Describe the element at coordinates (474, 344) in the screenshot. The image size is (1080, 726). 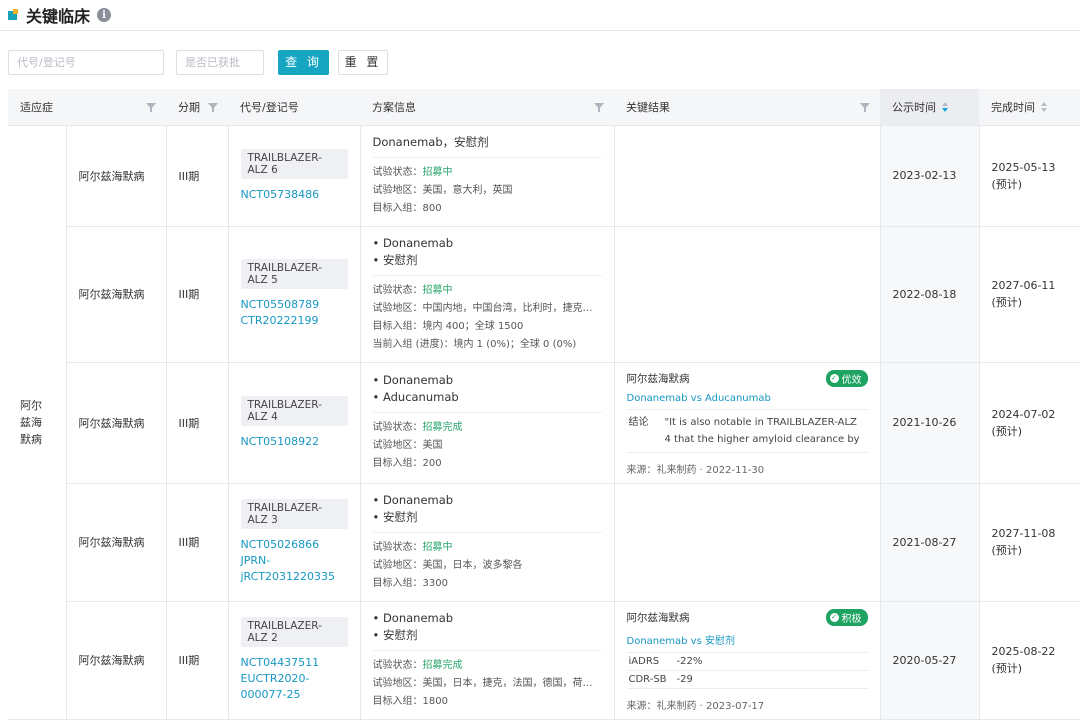
I see `trial-progress: 当前入组 (进度)：境内 1 (0%)；全球 0 (0%)` at that location.